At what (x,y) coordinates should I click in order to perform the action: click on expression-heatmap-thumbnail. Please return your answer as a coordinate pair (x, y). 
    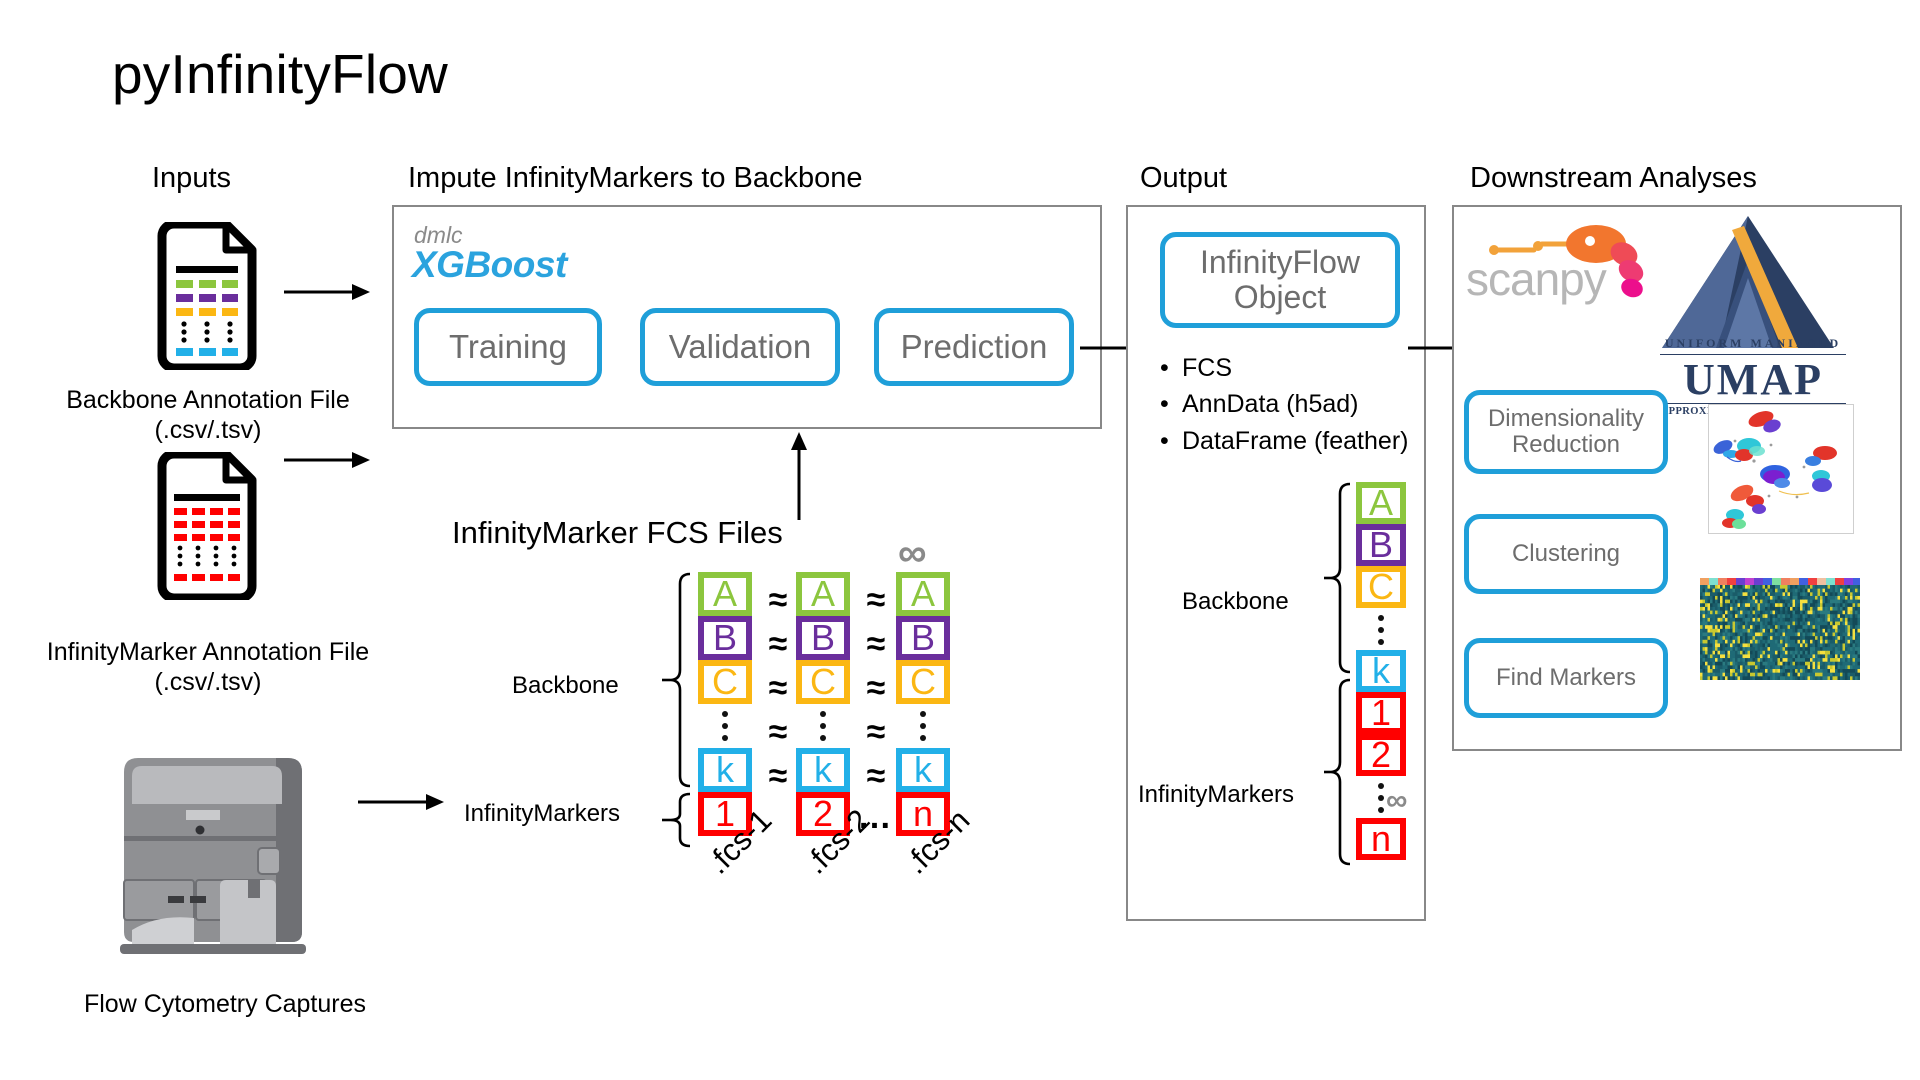
    Looking at the image, I should click on (1780, 629).